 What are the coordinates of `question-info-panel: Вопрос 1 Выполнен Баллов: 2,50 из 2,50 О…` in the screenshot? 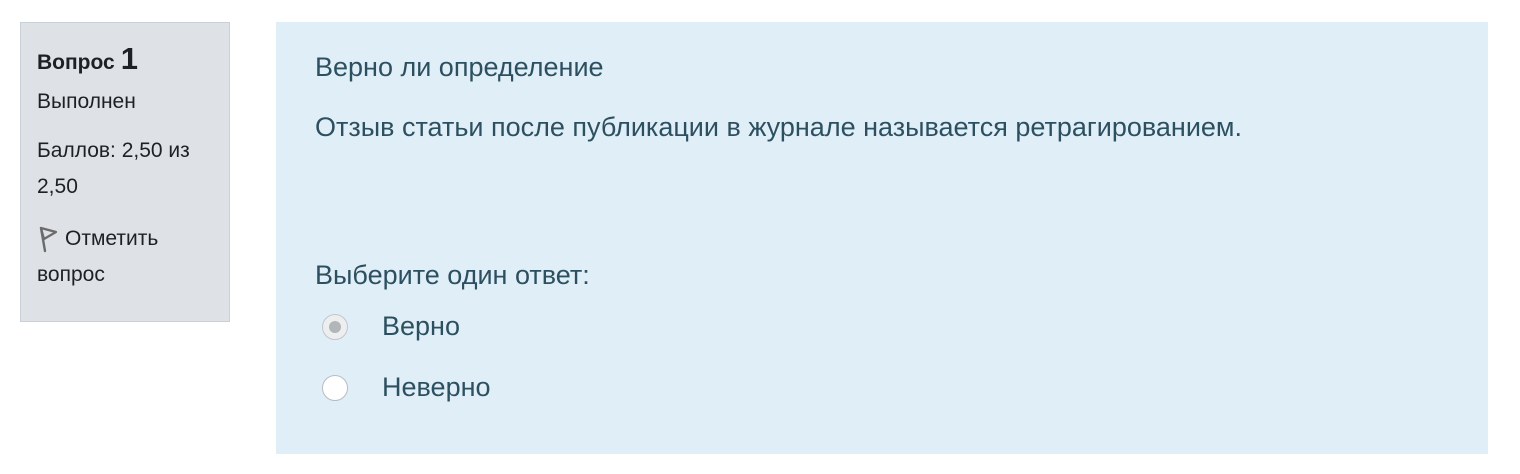 It's located at (125, 172).